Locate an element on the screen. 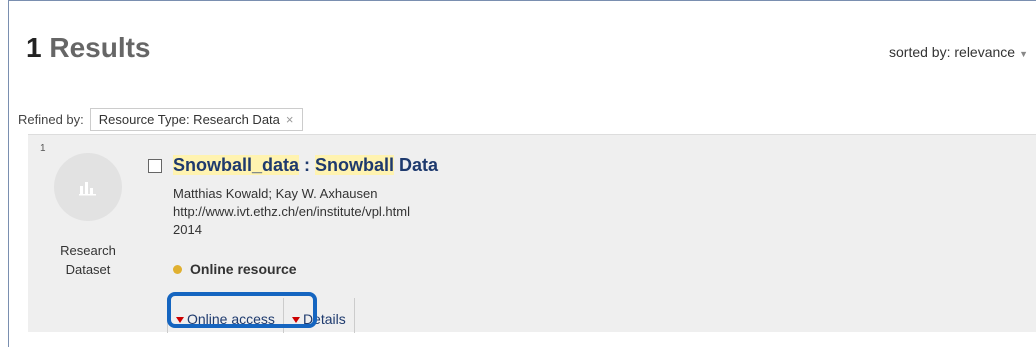  bar-chart-icon is located at coordinates (87, 189).